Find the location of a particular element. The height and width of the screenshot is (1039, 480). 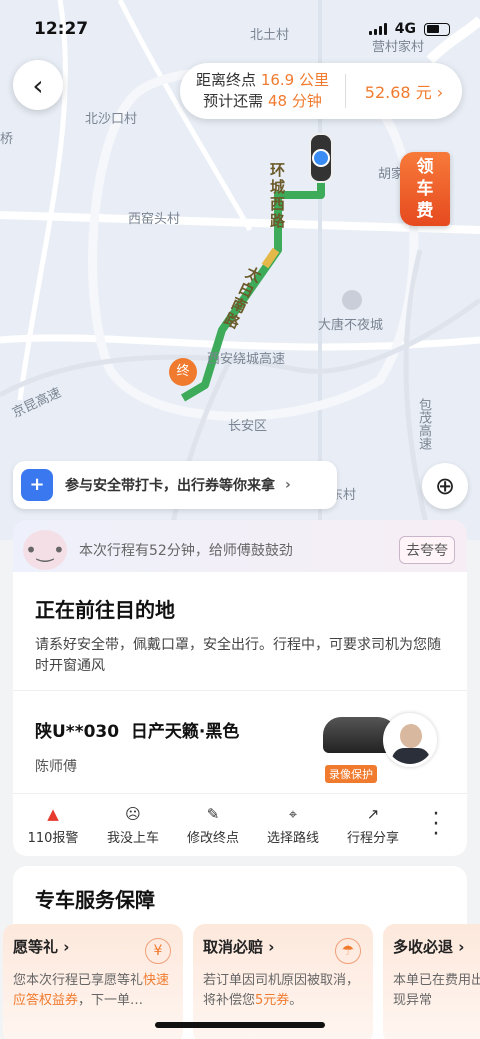

seatbelt-checkin-banner: + 参与安全带打卡，出行券等你来拿 › is located at coordinates (175, 485).